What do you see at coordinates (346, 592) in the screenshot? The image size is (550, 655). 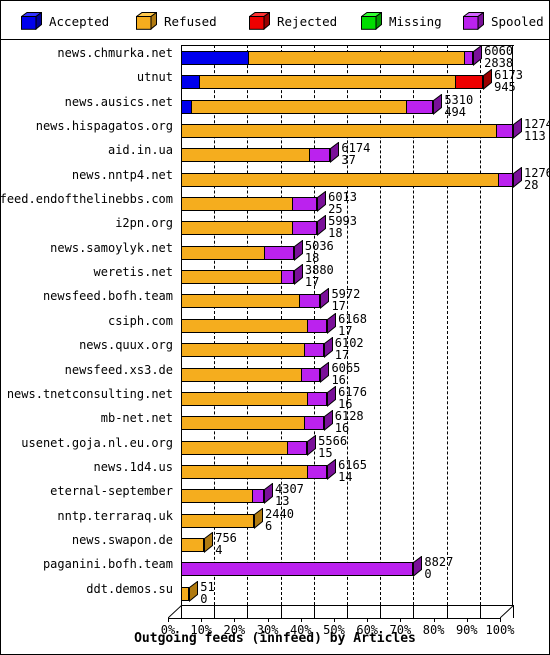 I see `bar-row: 51 0` at bounding box center [346, 592].